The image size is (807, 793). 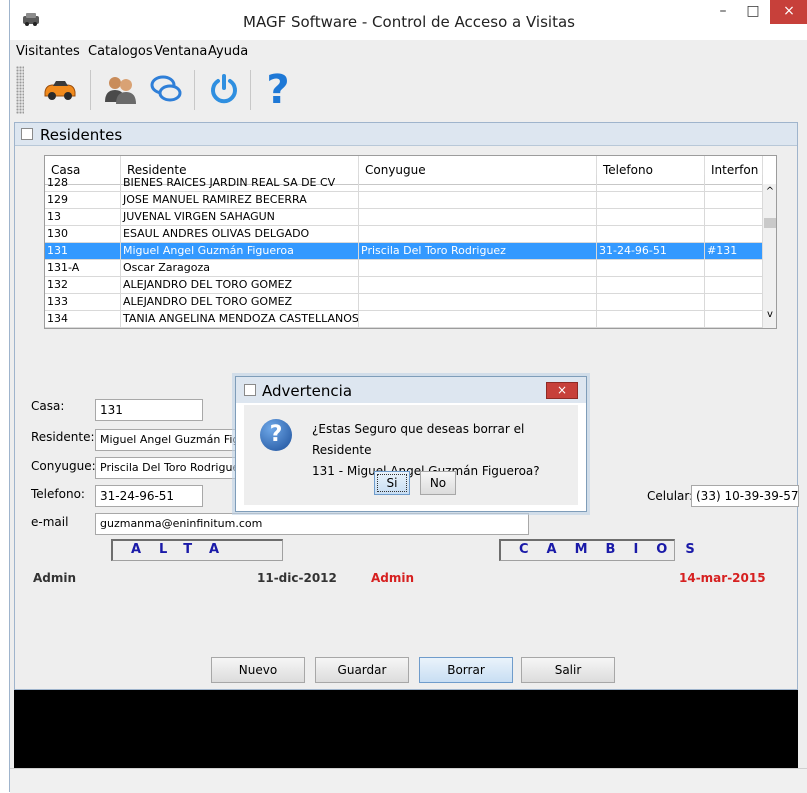 I want to click on help-icon: ?, so click(x=278, y=90).